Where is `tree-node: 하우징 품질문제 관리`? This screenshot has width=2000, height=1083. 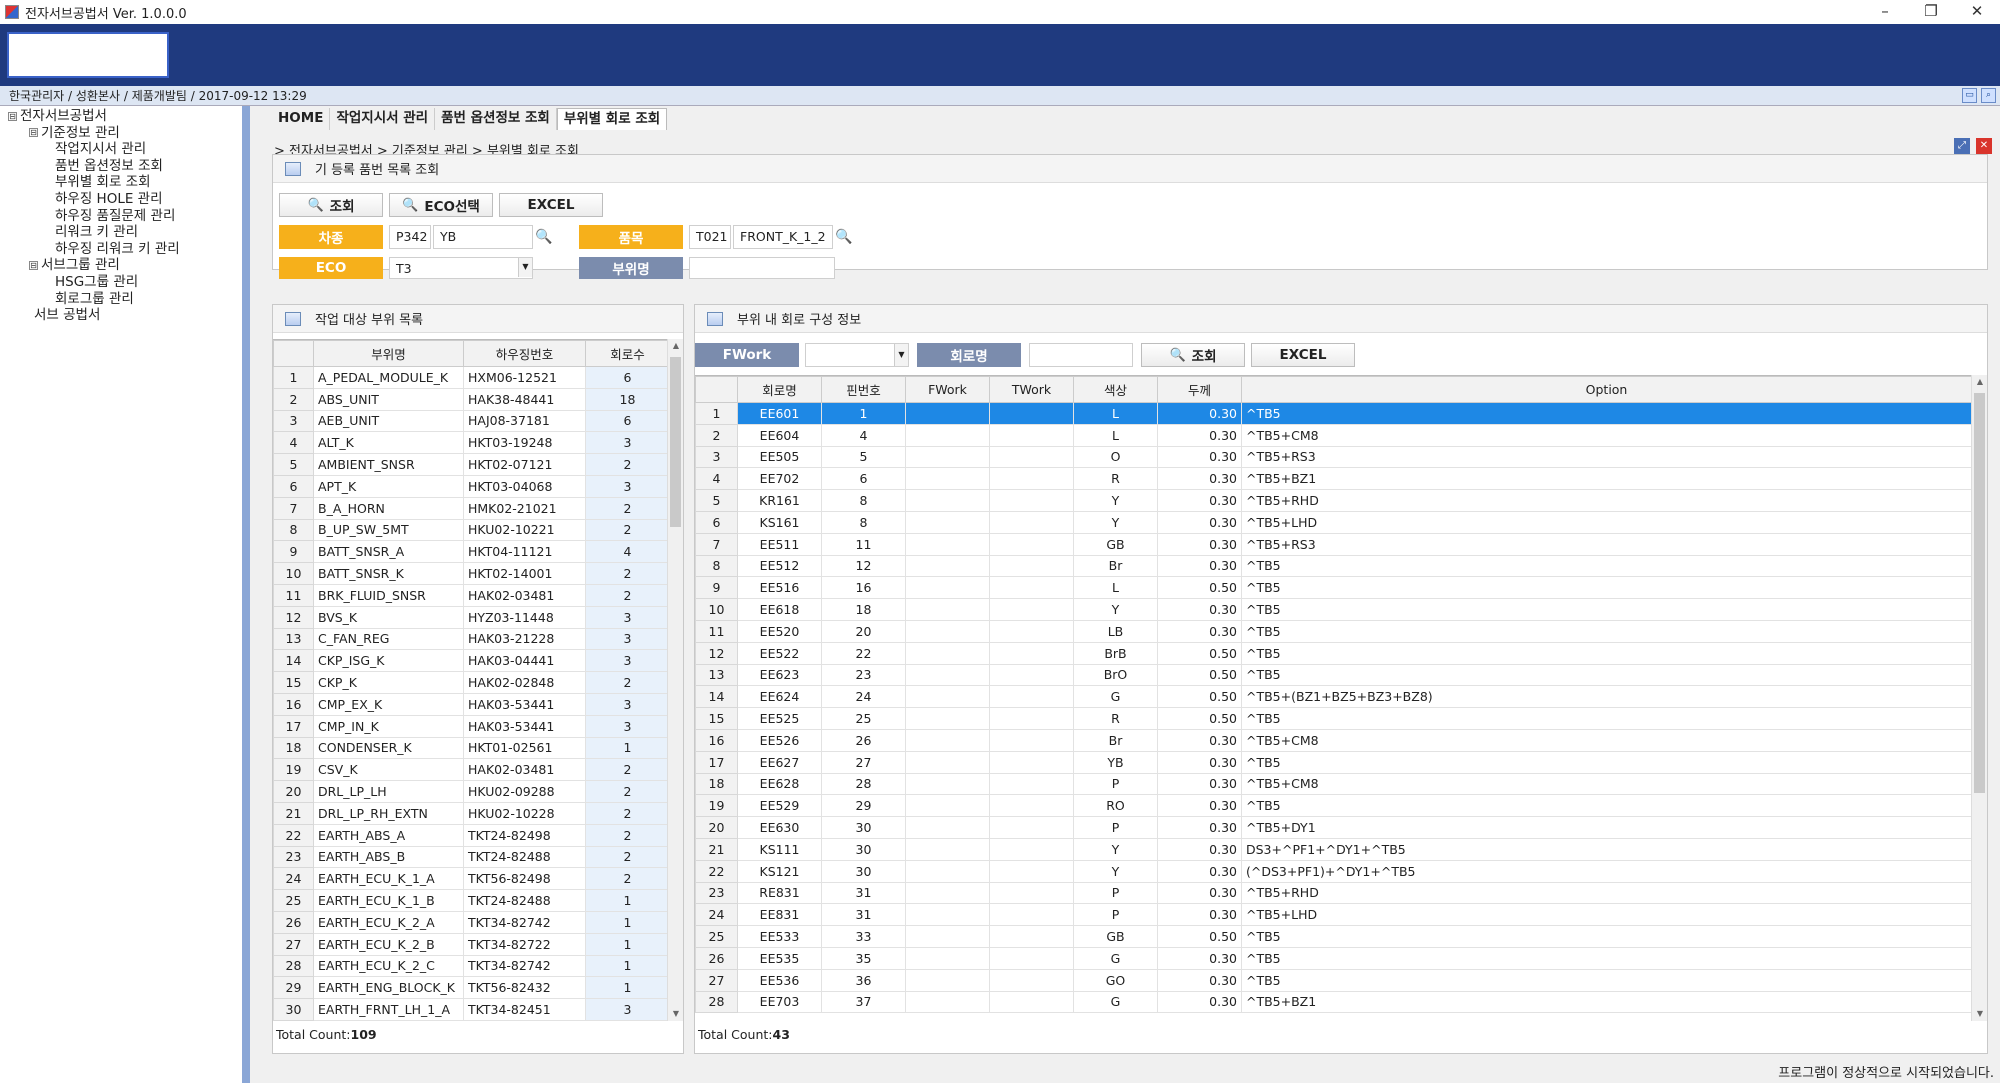
tree-node: 하우징 품질문제 관리 is located at coordinates (121, 216).